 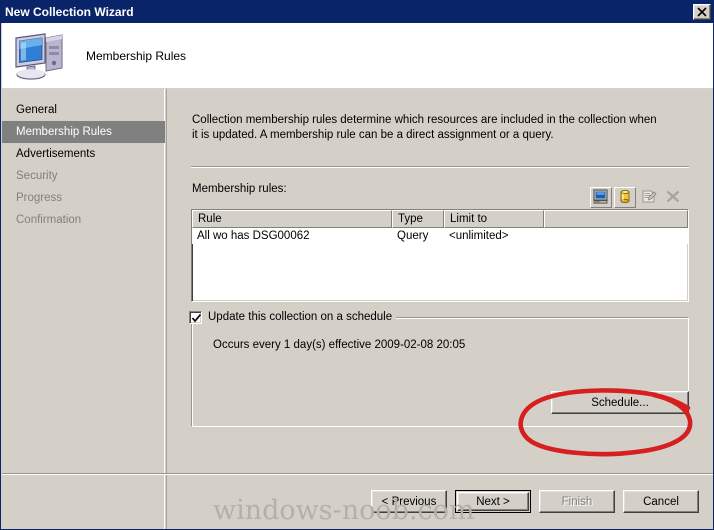 What do you see at coordinates (357, 474) in the screenshot?
I see `footer-divider` at bounding box center [357, 474].